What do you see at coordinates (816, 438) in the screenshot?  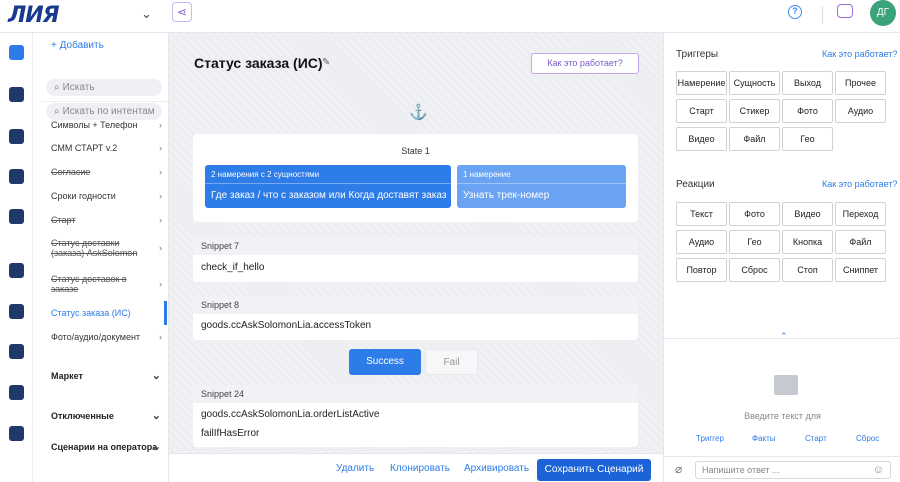 I see `tab-start: Старт` at bounding box center [816, 438].